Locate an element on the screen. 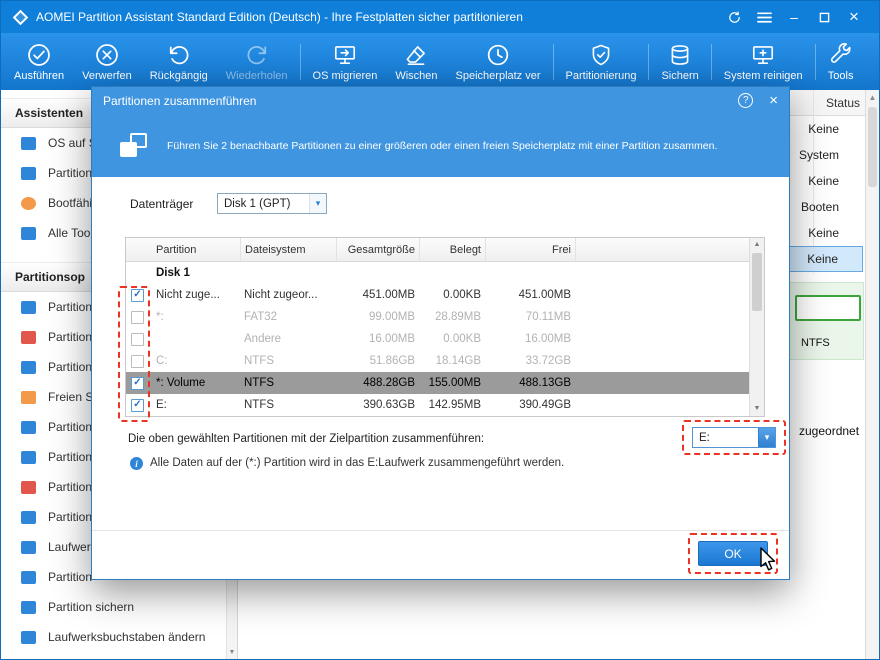 The width and height of the screenshot is (880, 660). window-controls: – × is located at coordinates (794, 17).